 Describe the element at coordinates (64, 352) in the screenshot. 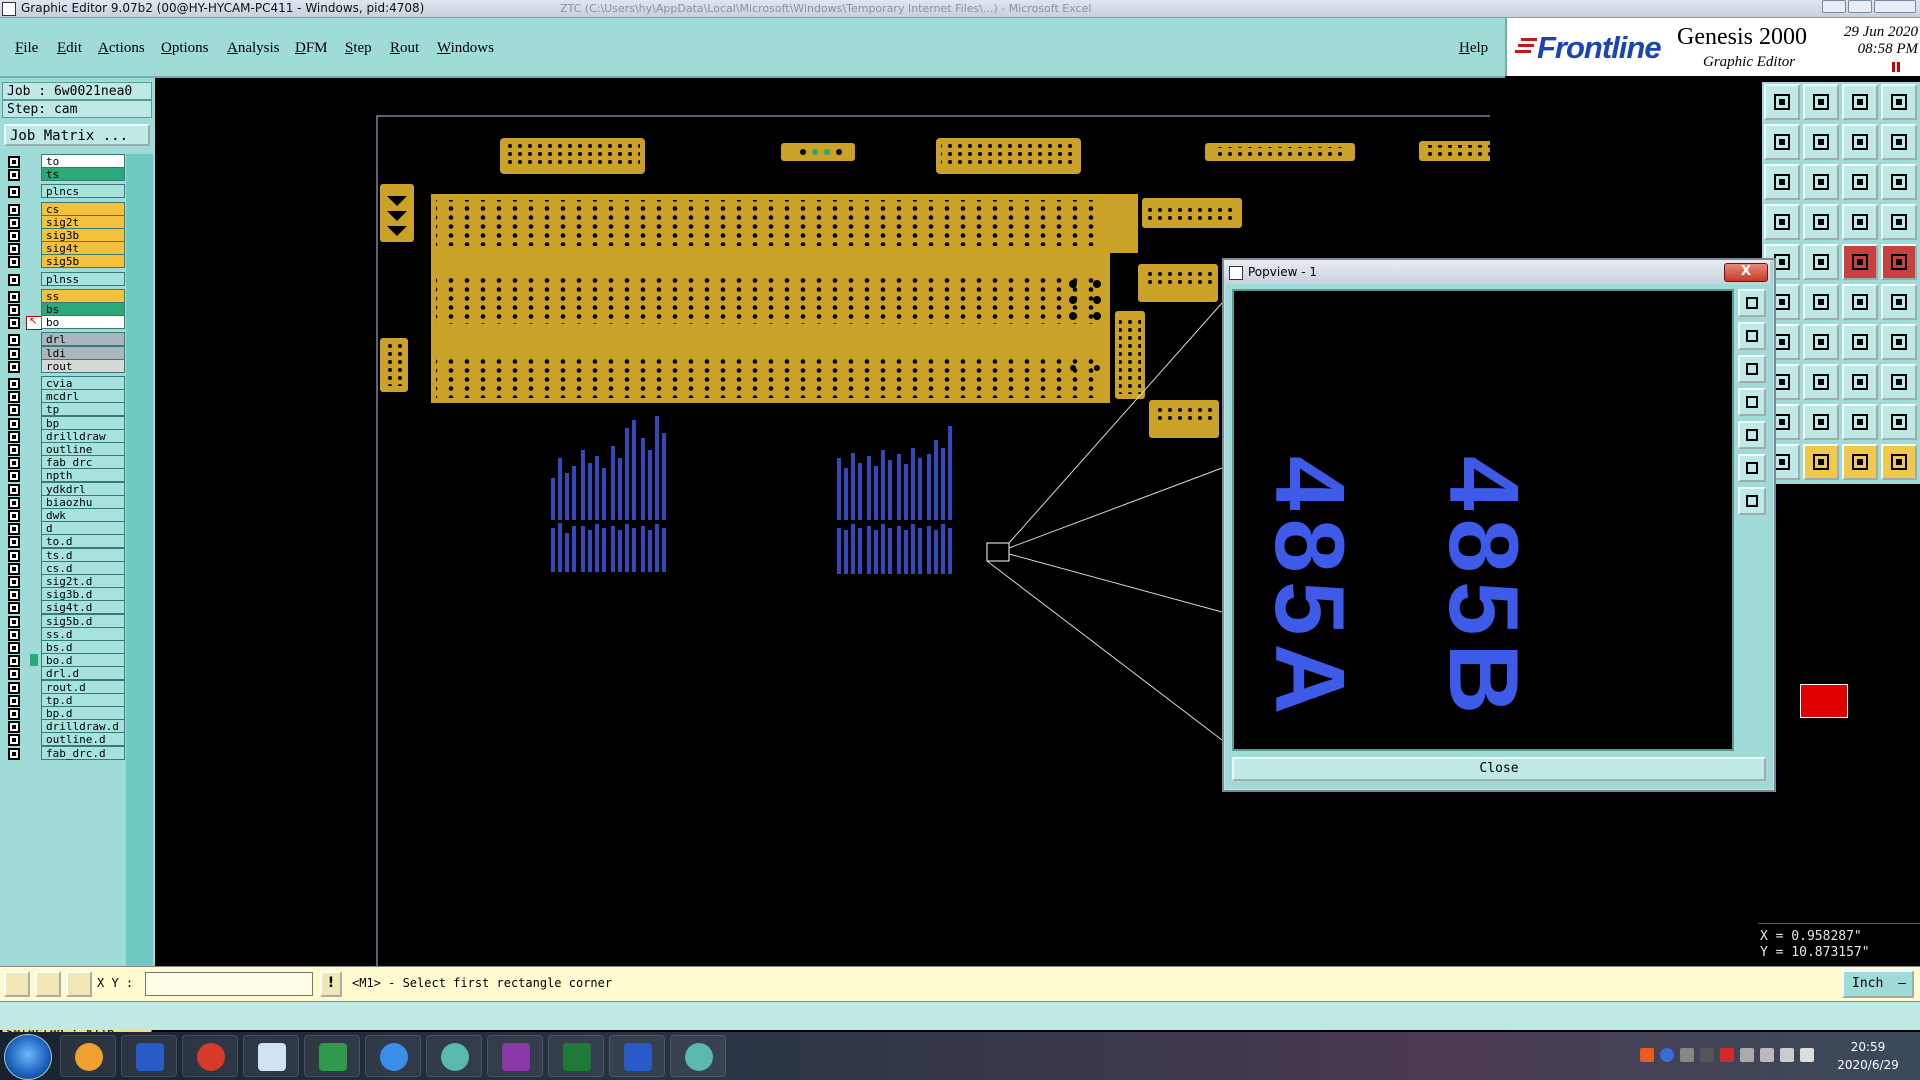

I see `layer-row: ldi` at that location.